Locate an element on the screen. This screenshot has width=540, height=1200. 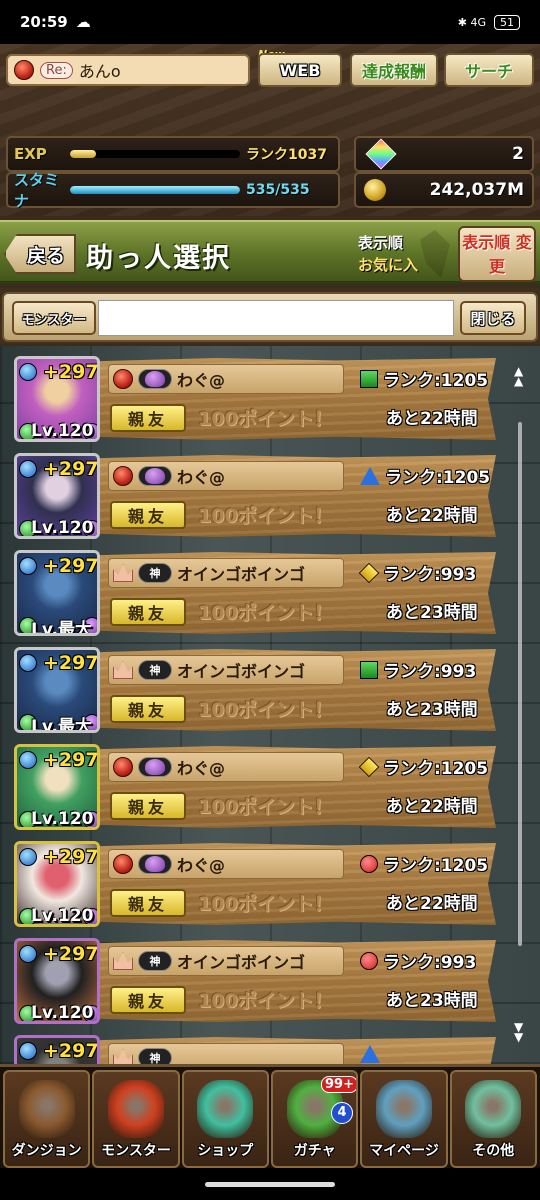
web-button: WEB is located at coordinates (300, 70).